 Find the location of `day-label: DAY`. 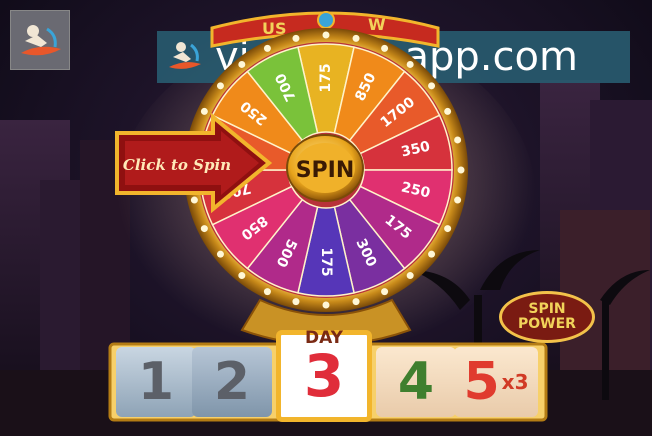

day-label: DAY is located at coordinates (324, 338).